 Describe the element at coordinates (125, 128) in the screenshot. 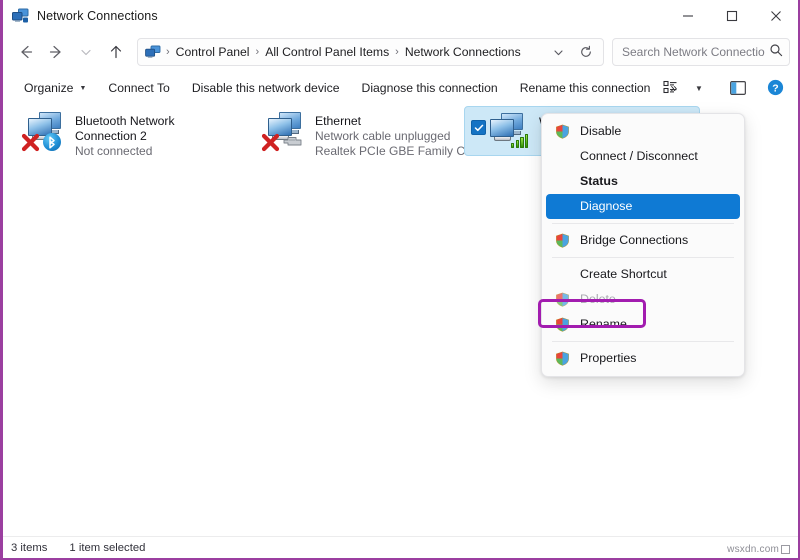

I see `adapter-name: Bluetooth Network Connection 2` at that location.